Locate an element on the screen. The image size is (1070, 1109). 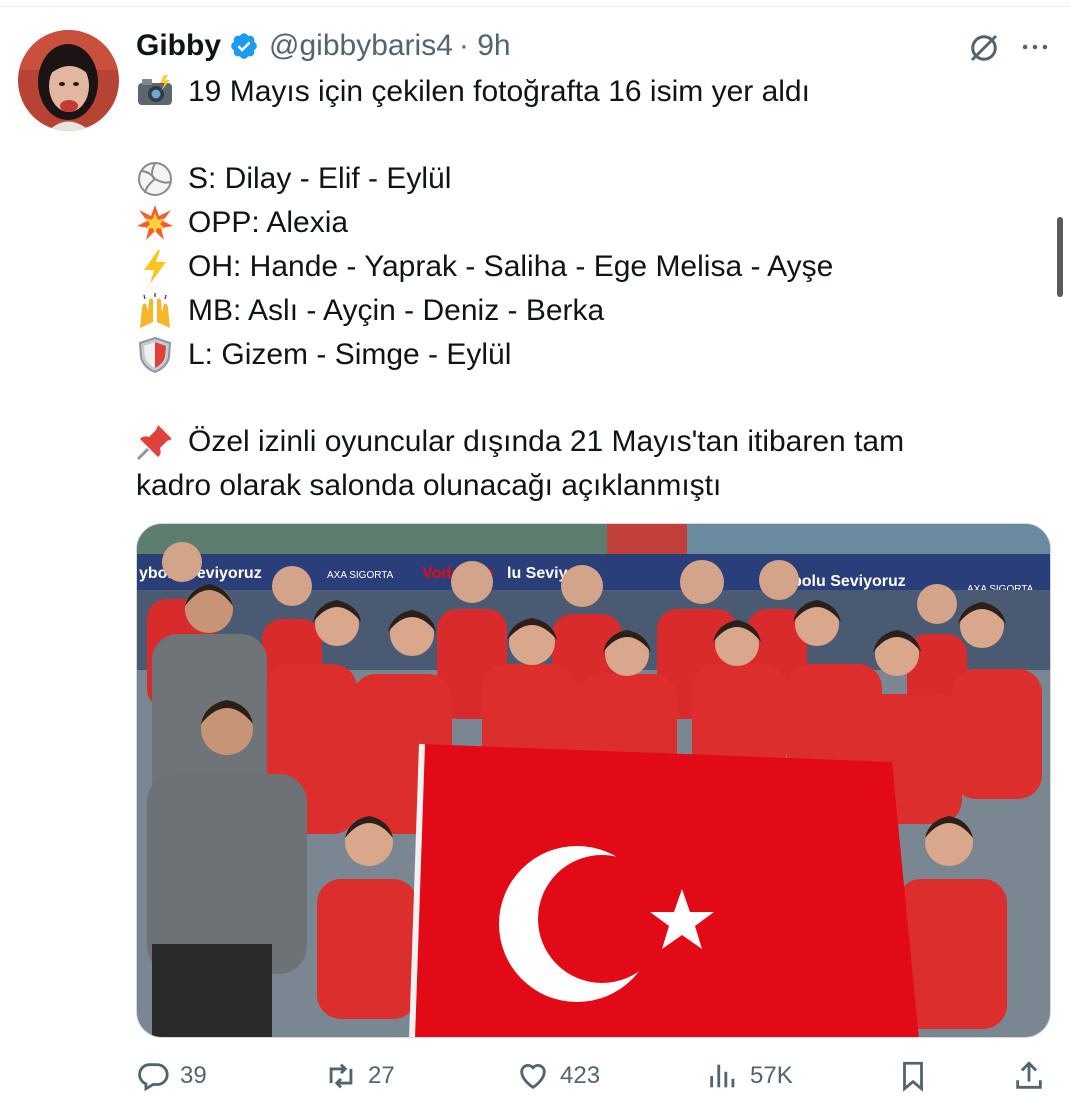
tweet-line: L: Gizem - Simge - Eylül is located at coordinates (586, 355).